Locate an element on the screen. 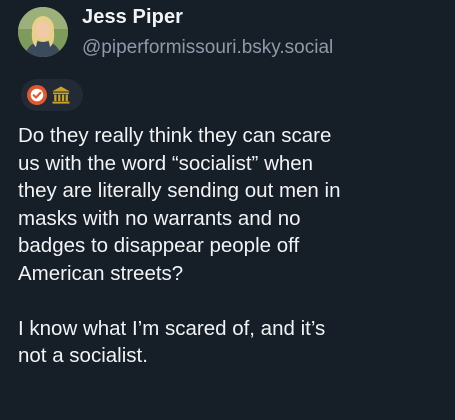 This screenshot has height=420, width=455. avatar is located at coordinates (43, 32).